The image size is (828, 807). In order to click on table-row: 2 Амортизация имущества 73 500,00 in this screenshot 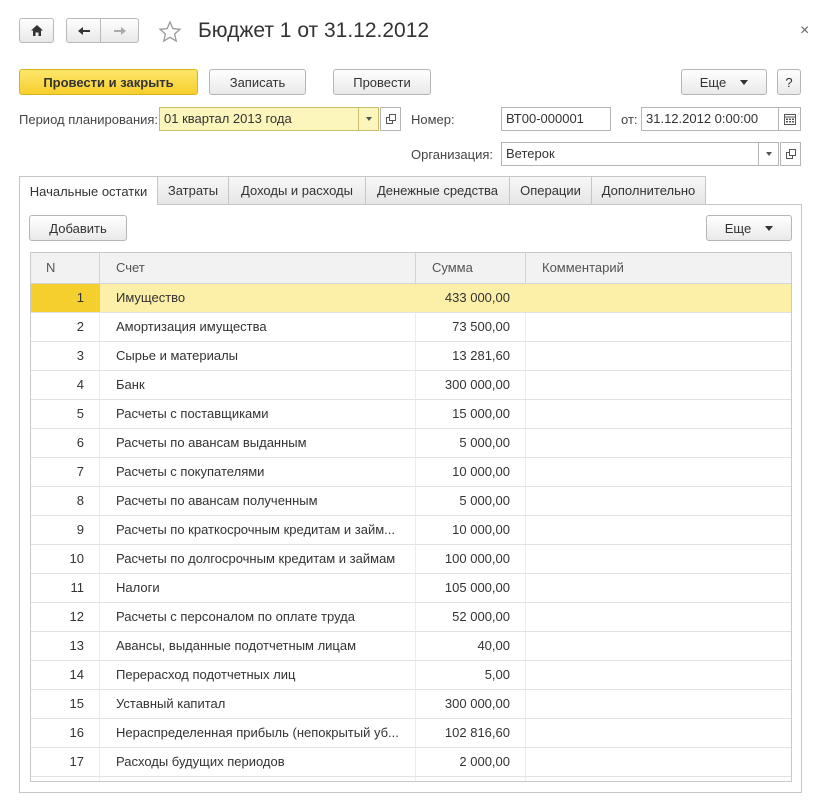, I will do `click(411, 327)`.